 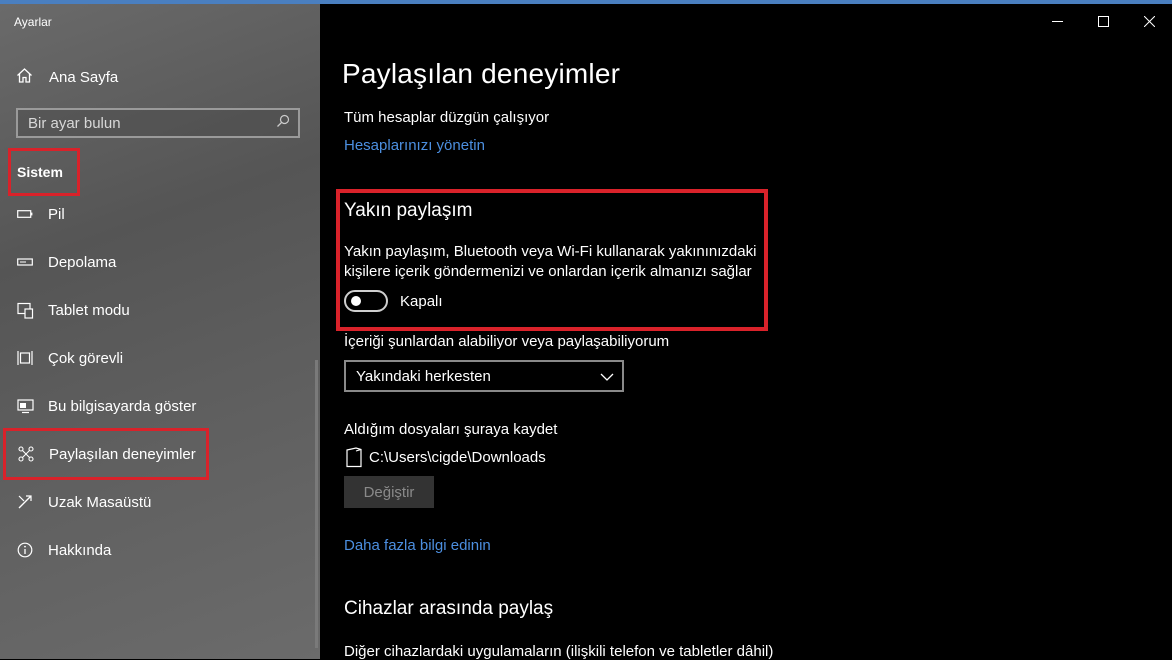 I want to click on page-title: Paylaşılan deneyimler, so click(x=481, y=73).